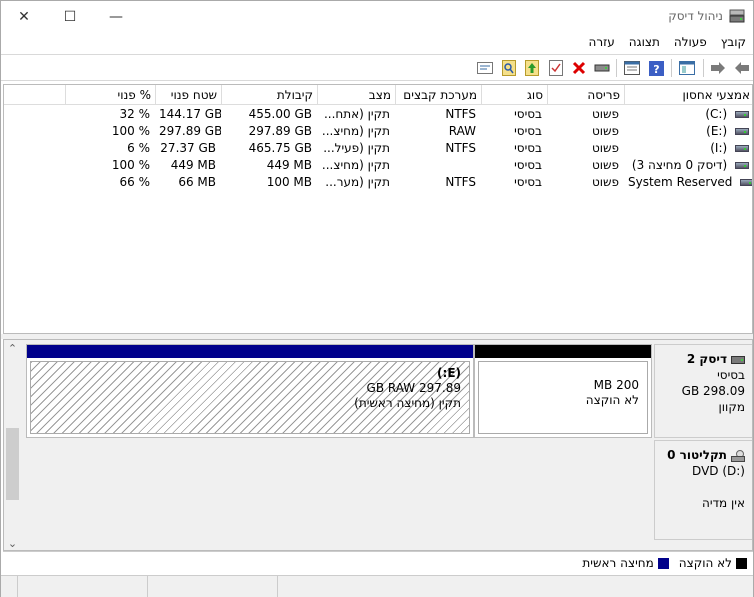 The width and height of the screenshot is (754, 597). I want to click on export-list-icon, so click(485, 68).